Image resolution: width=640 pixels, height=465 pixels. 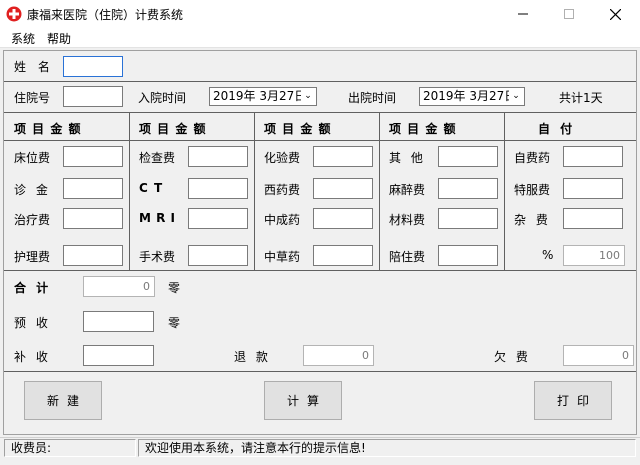 What do you see at coordinates (23, 38) in the screenshot?
I see `menu-system: 系统` at bounding box center [23, 38].